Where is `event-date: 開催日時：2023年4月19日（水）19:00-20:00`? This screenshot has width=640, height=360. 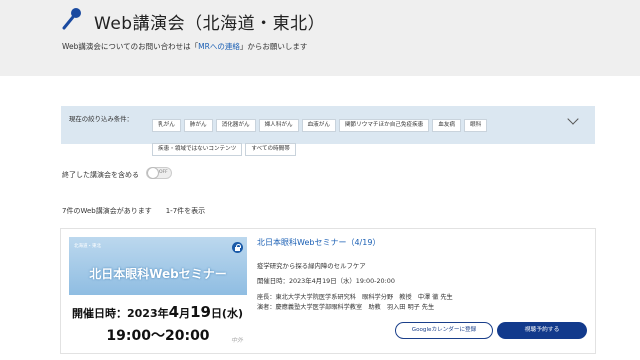
event-date: 開催日時：2023年4月19日（水）19:00-20:00 is located at coordinates (326, 281).